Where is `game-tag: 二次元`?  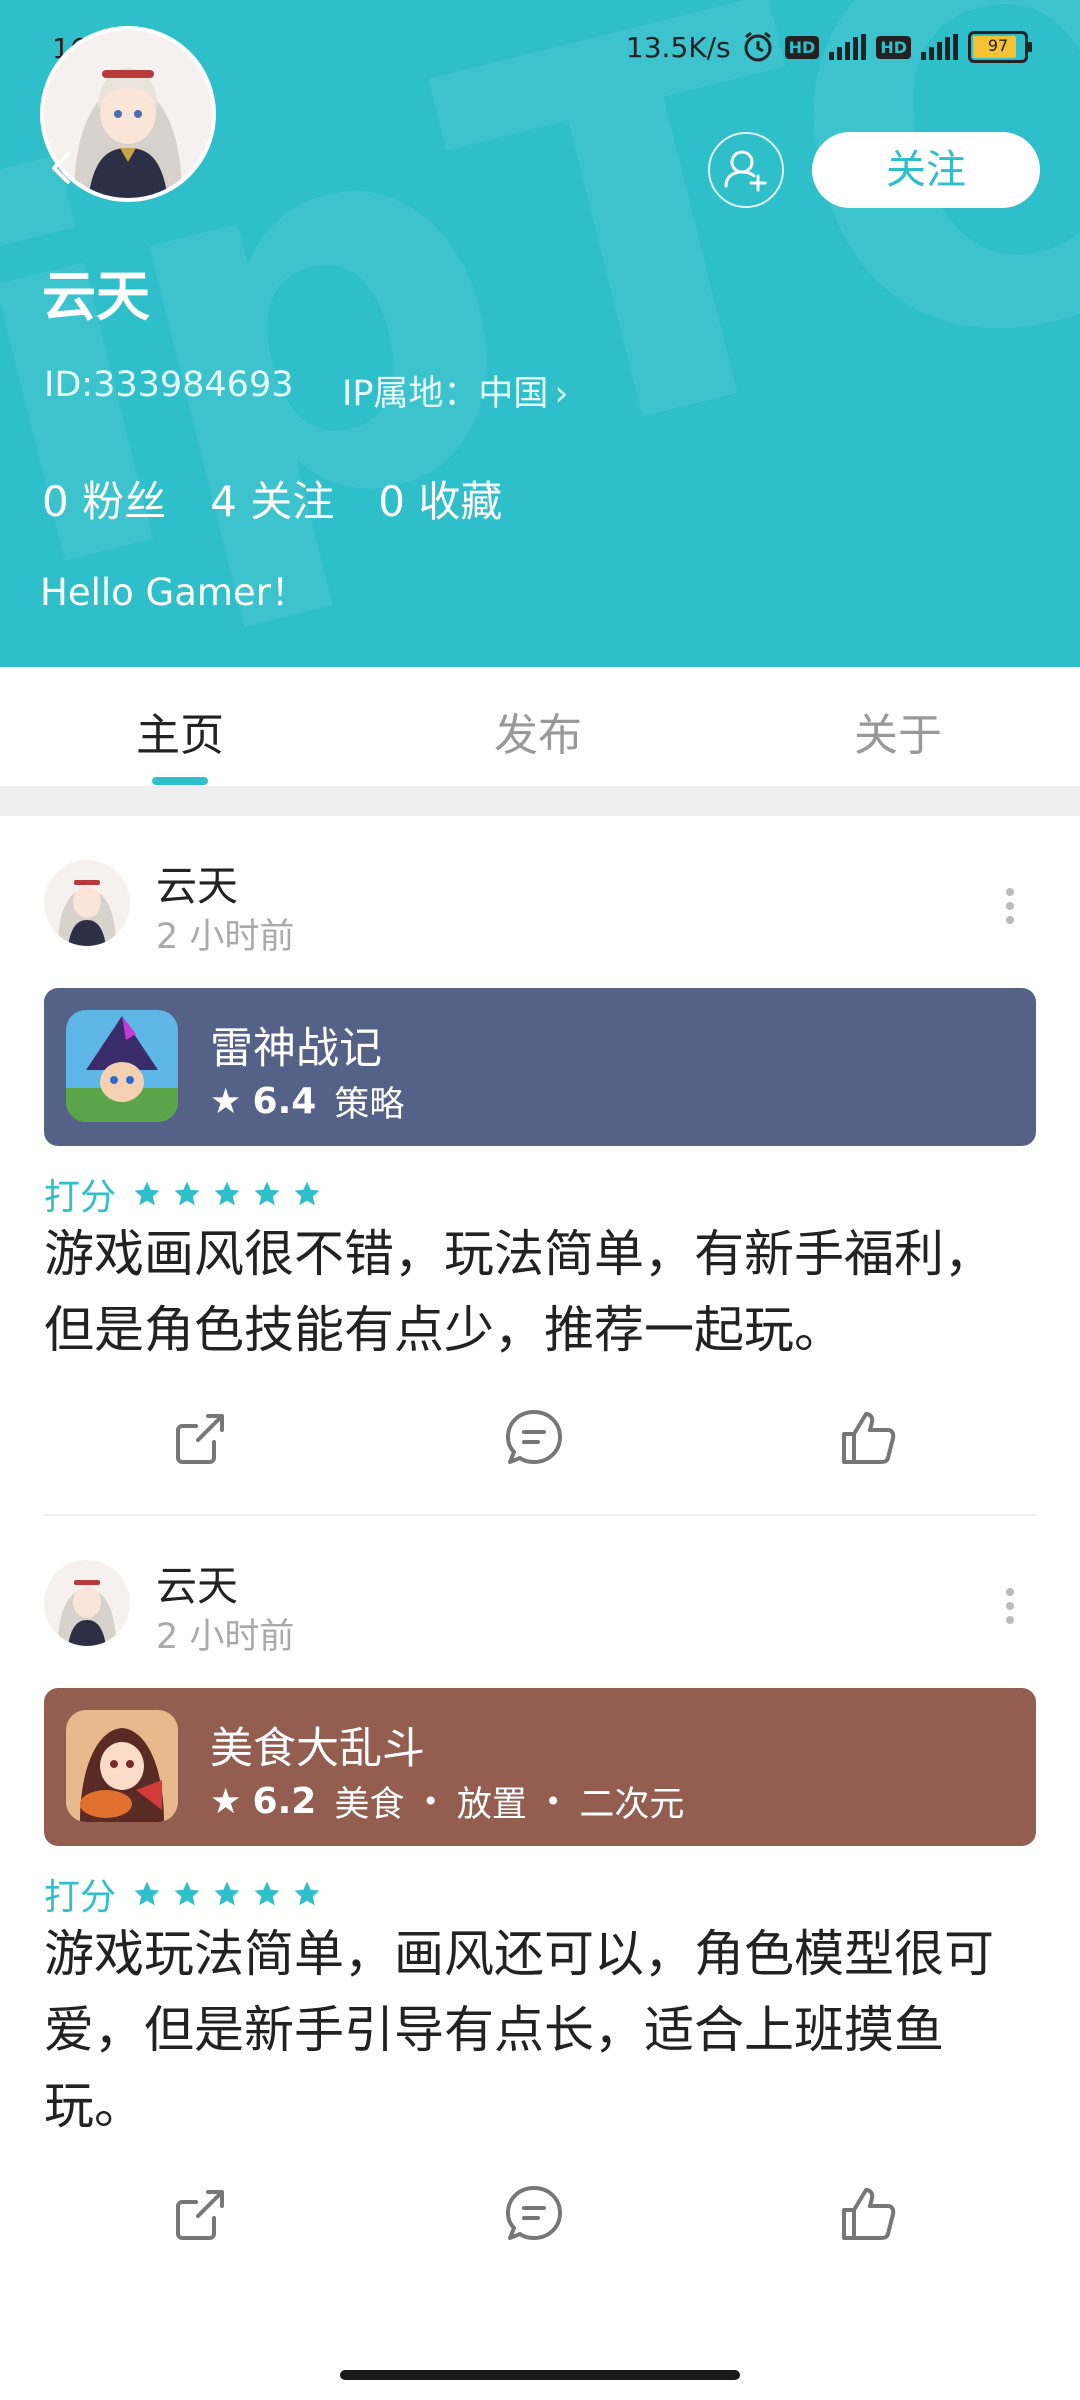
game-tag: 二次元 is located at coordinates (632, 1805).